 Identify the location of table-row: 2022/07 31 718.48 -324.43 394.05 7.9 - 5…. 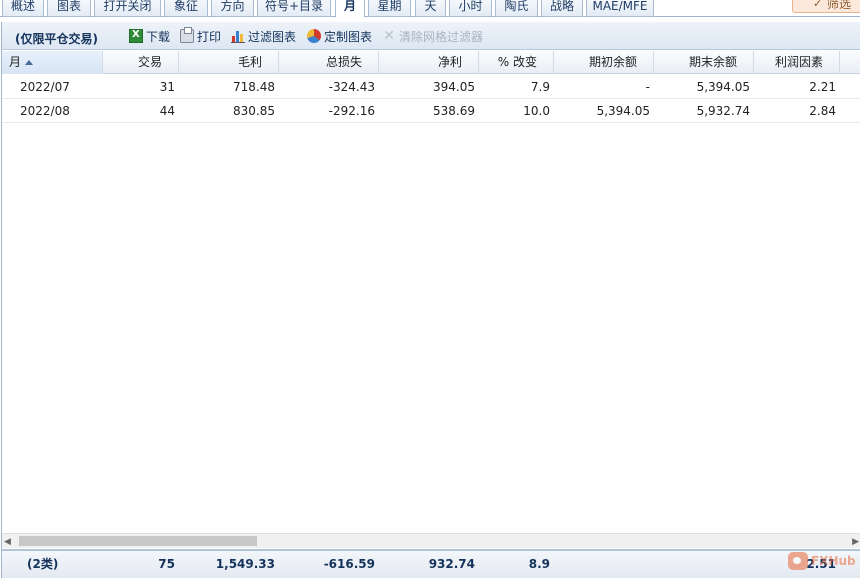
(431, 87).